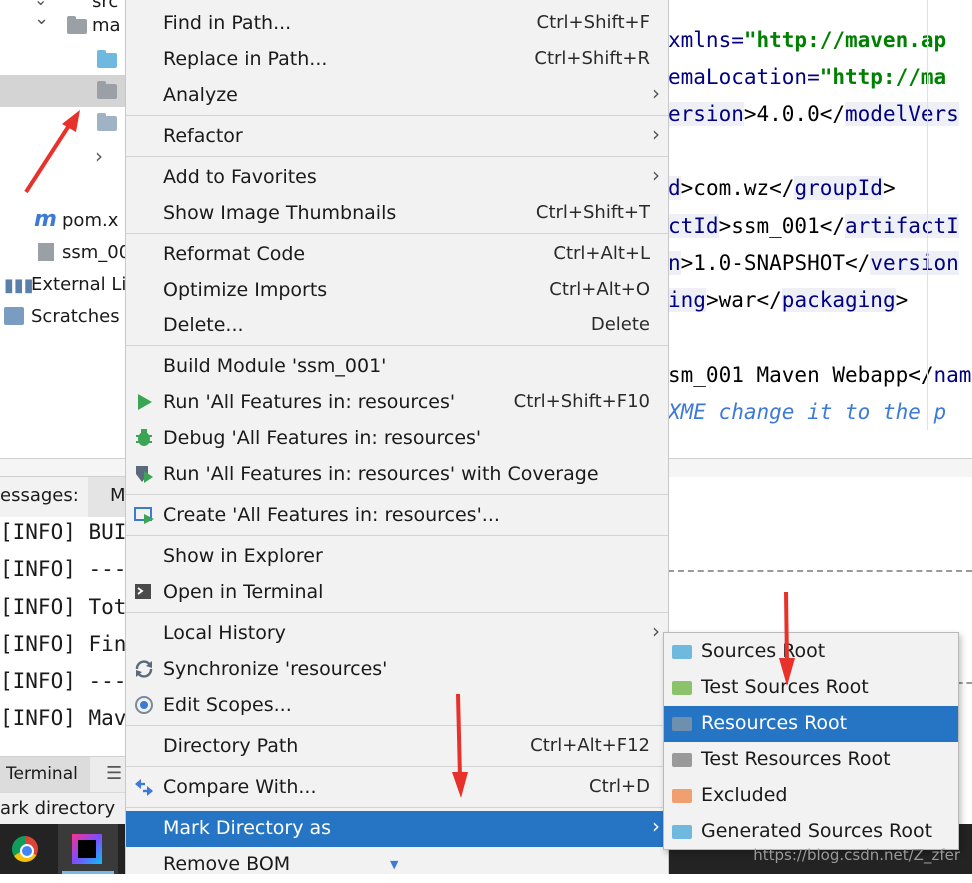 The width and height of the screenshot is (972, 883). Describe the element at coordinates (63, 644) in the screenshot. I see `console-line: [INFO] Fin` at that location.